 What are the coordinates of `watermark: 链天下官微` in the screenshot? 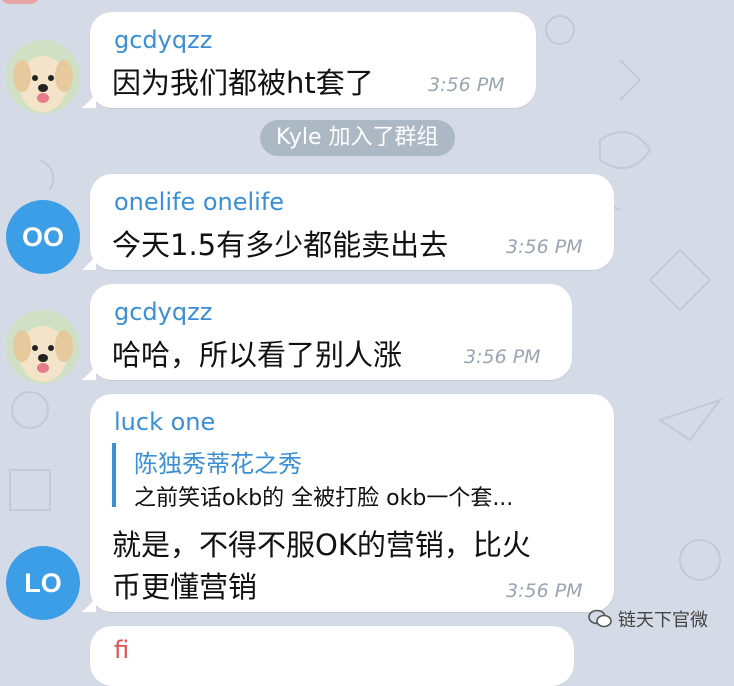 It's located at (648, 619).